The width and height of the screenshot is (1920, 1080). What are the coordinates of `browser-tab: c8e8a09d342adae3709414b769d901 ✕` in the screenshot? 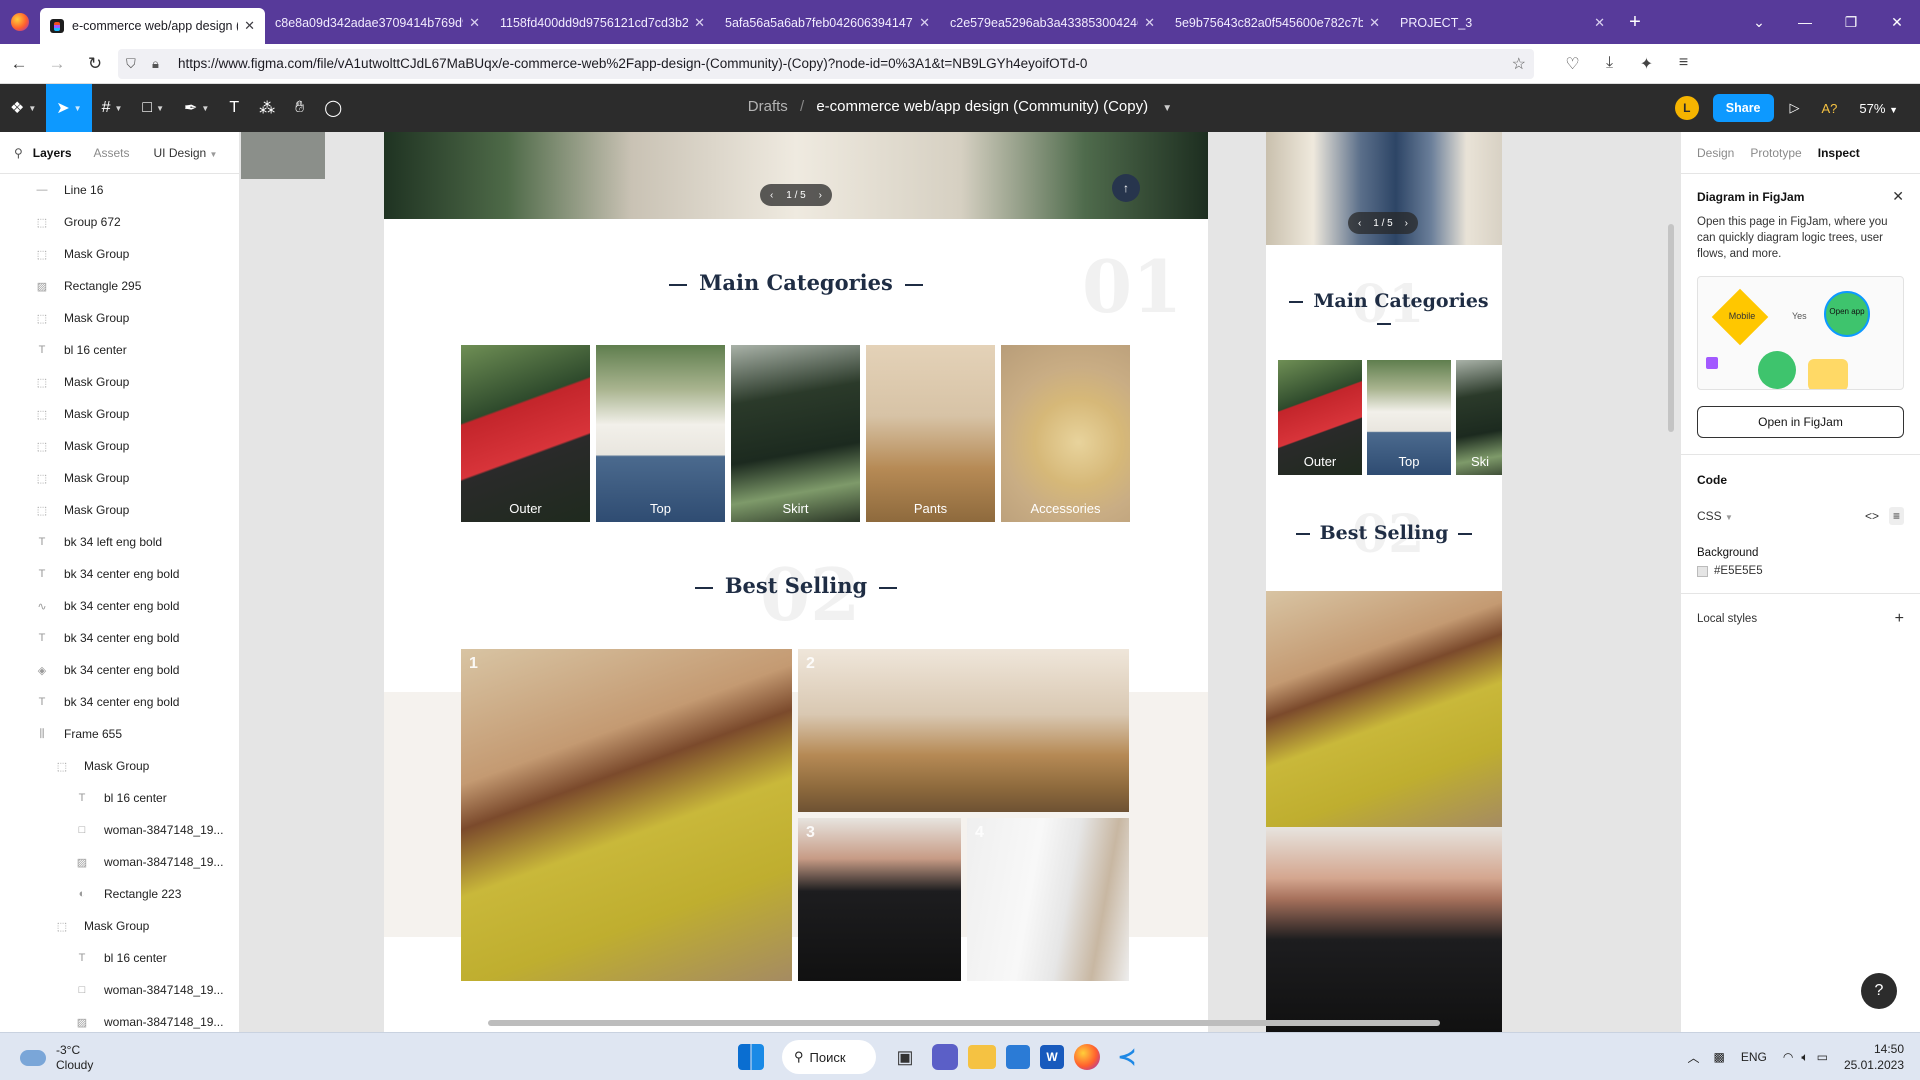 It's located at (377, 23).